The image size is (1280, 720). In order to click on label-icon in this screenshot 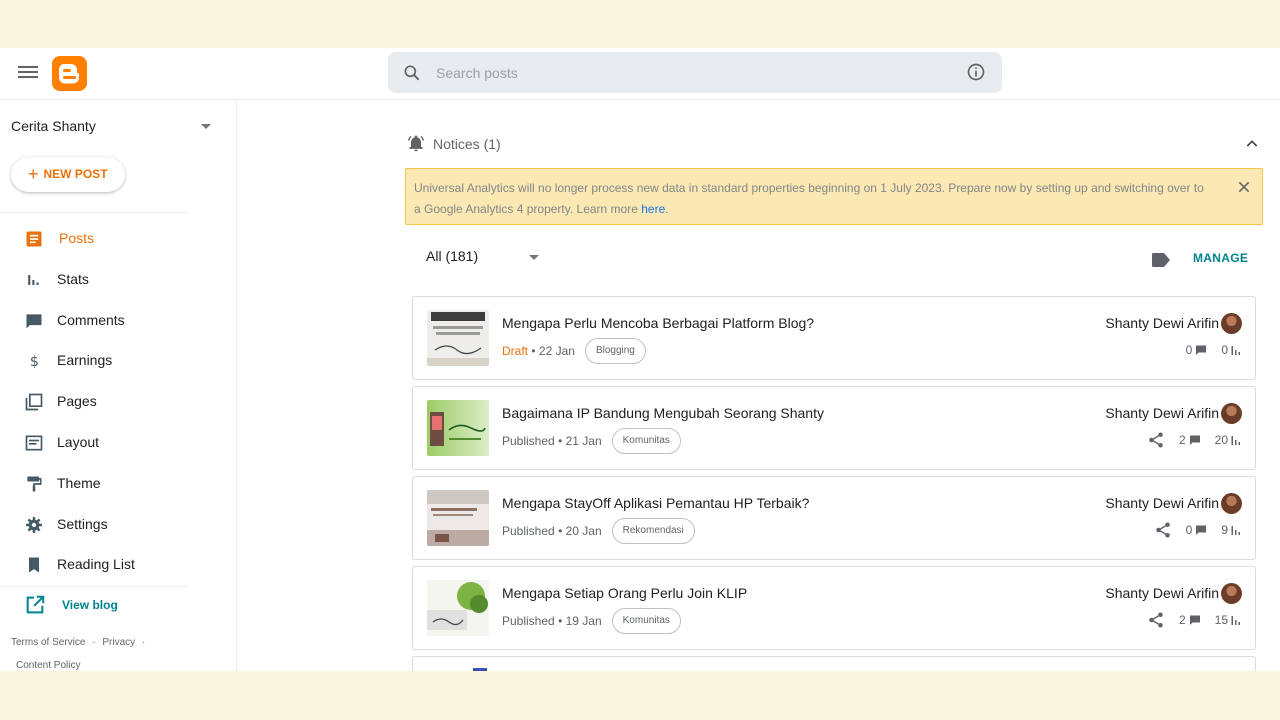, I will do `click(1161, 260)`.